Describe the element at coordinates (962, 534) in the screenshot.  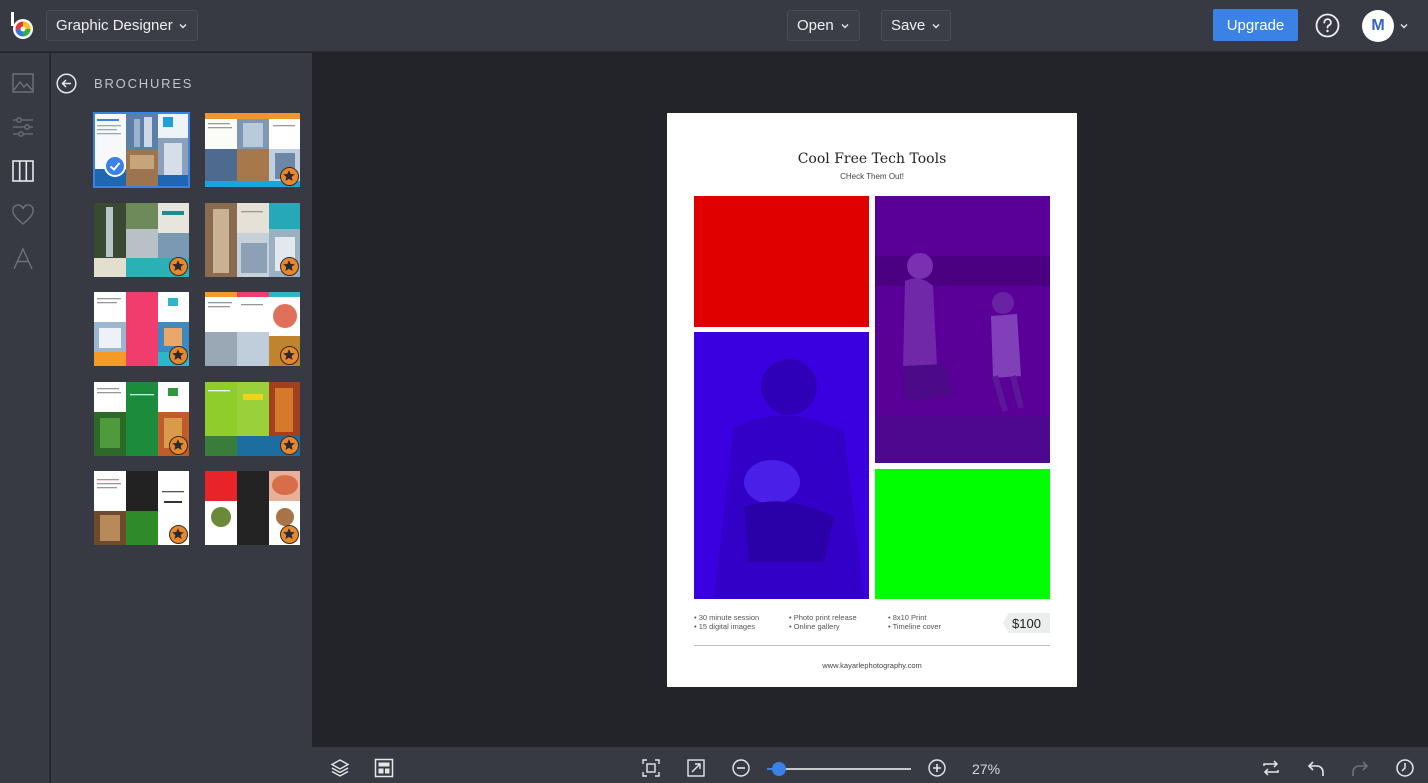
I see `photo-placeholder-green` at that location.